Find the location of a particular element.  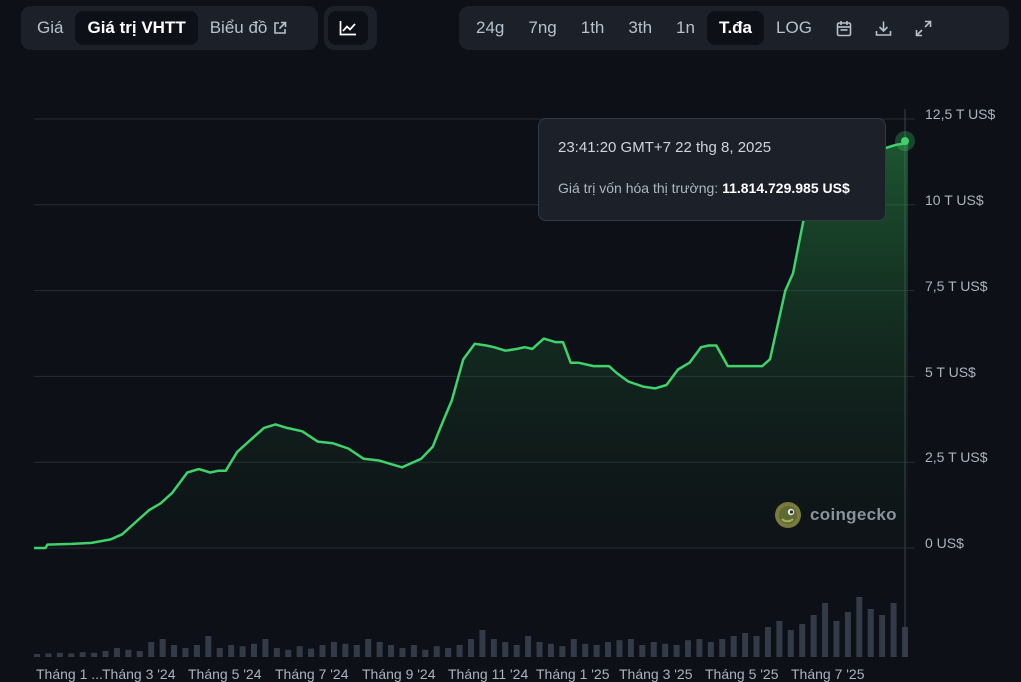

x-tick-label: Tháng 1 '25 is located at coordinates (573, 674).